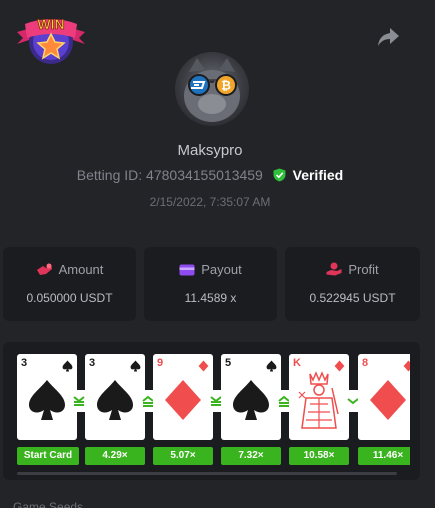 The height and width of the screenshot is (508, 435). What do you see at coordinates (363, 269) in the screenshot?
I see `profit-label: Profit` at bounding box center [363, 269].